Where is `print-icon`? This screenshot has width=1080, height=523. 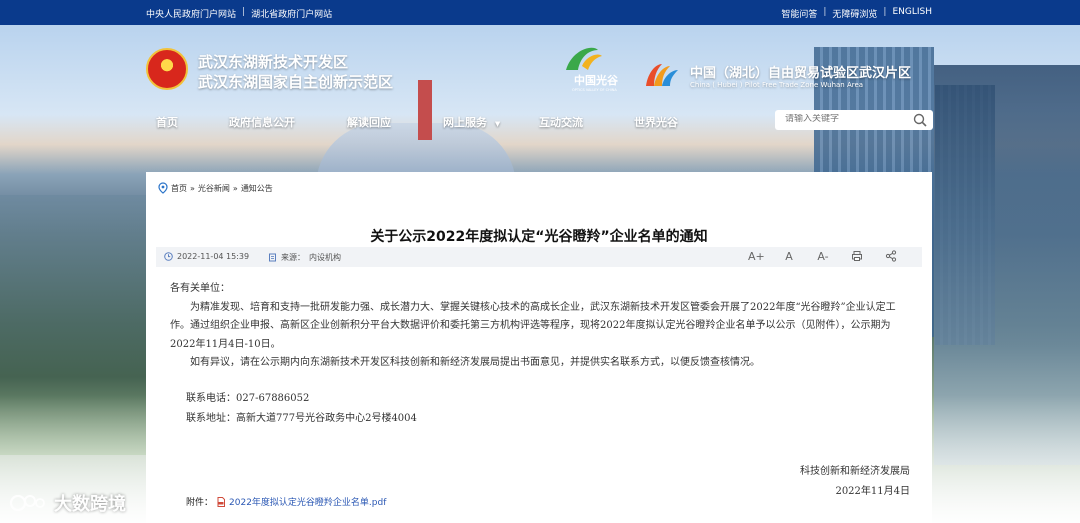 print-icon is located at coordinates (857, 257).